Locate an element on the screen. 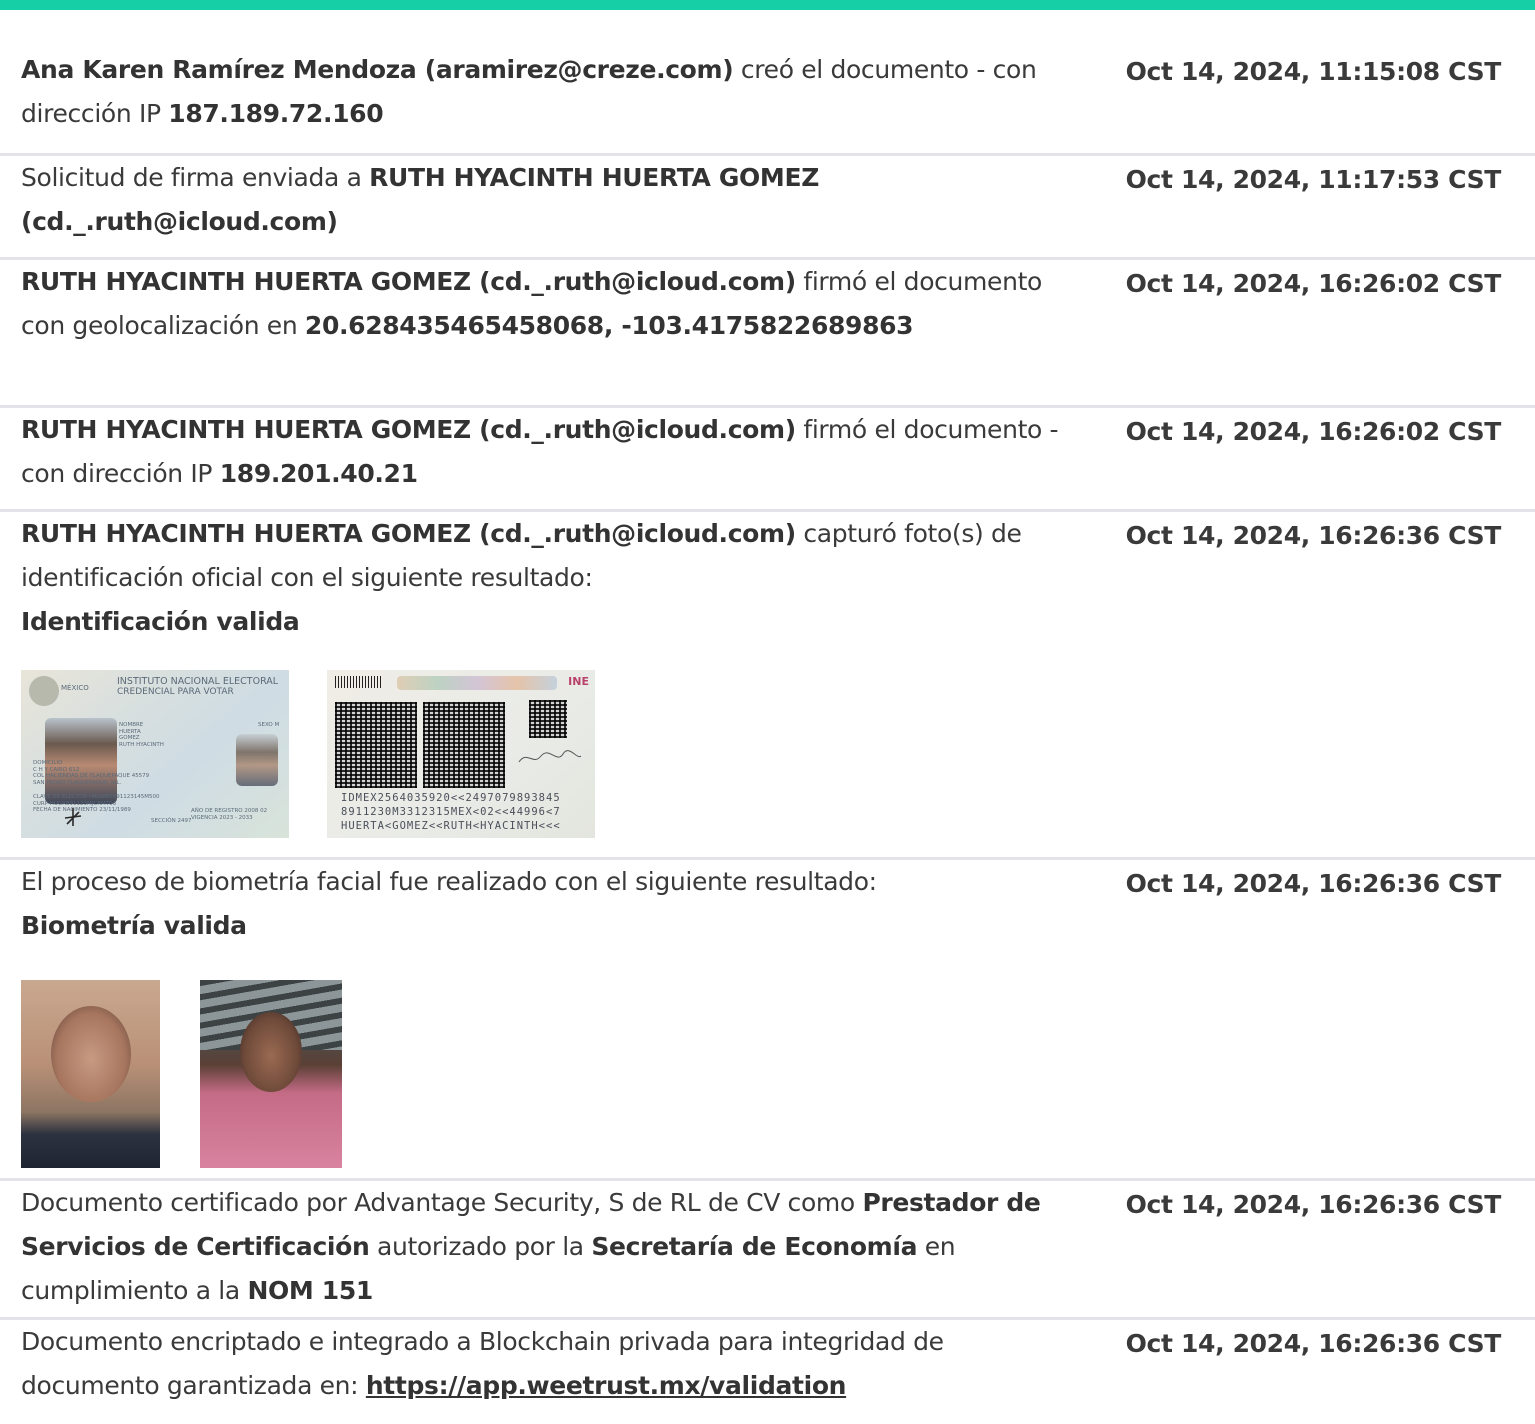  ip-address: 187.189.72.160 is located at coordinates (276, 113).